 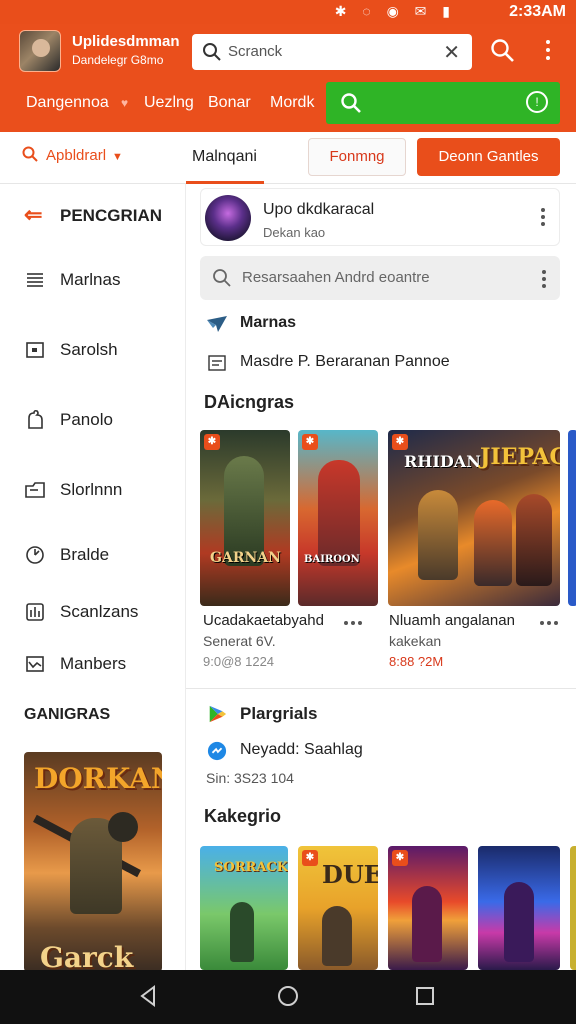 What do you see at coordinates (332, 52) in the screenshot?
I see `search-input: Scranck ✕` at bounding box center [332, 52].